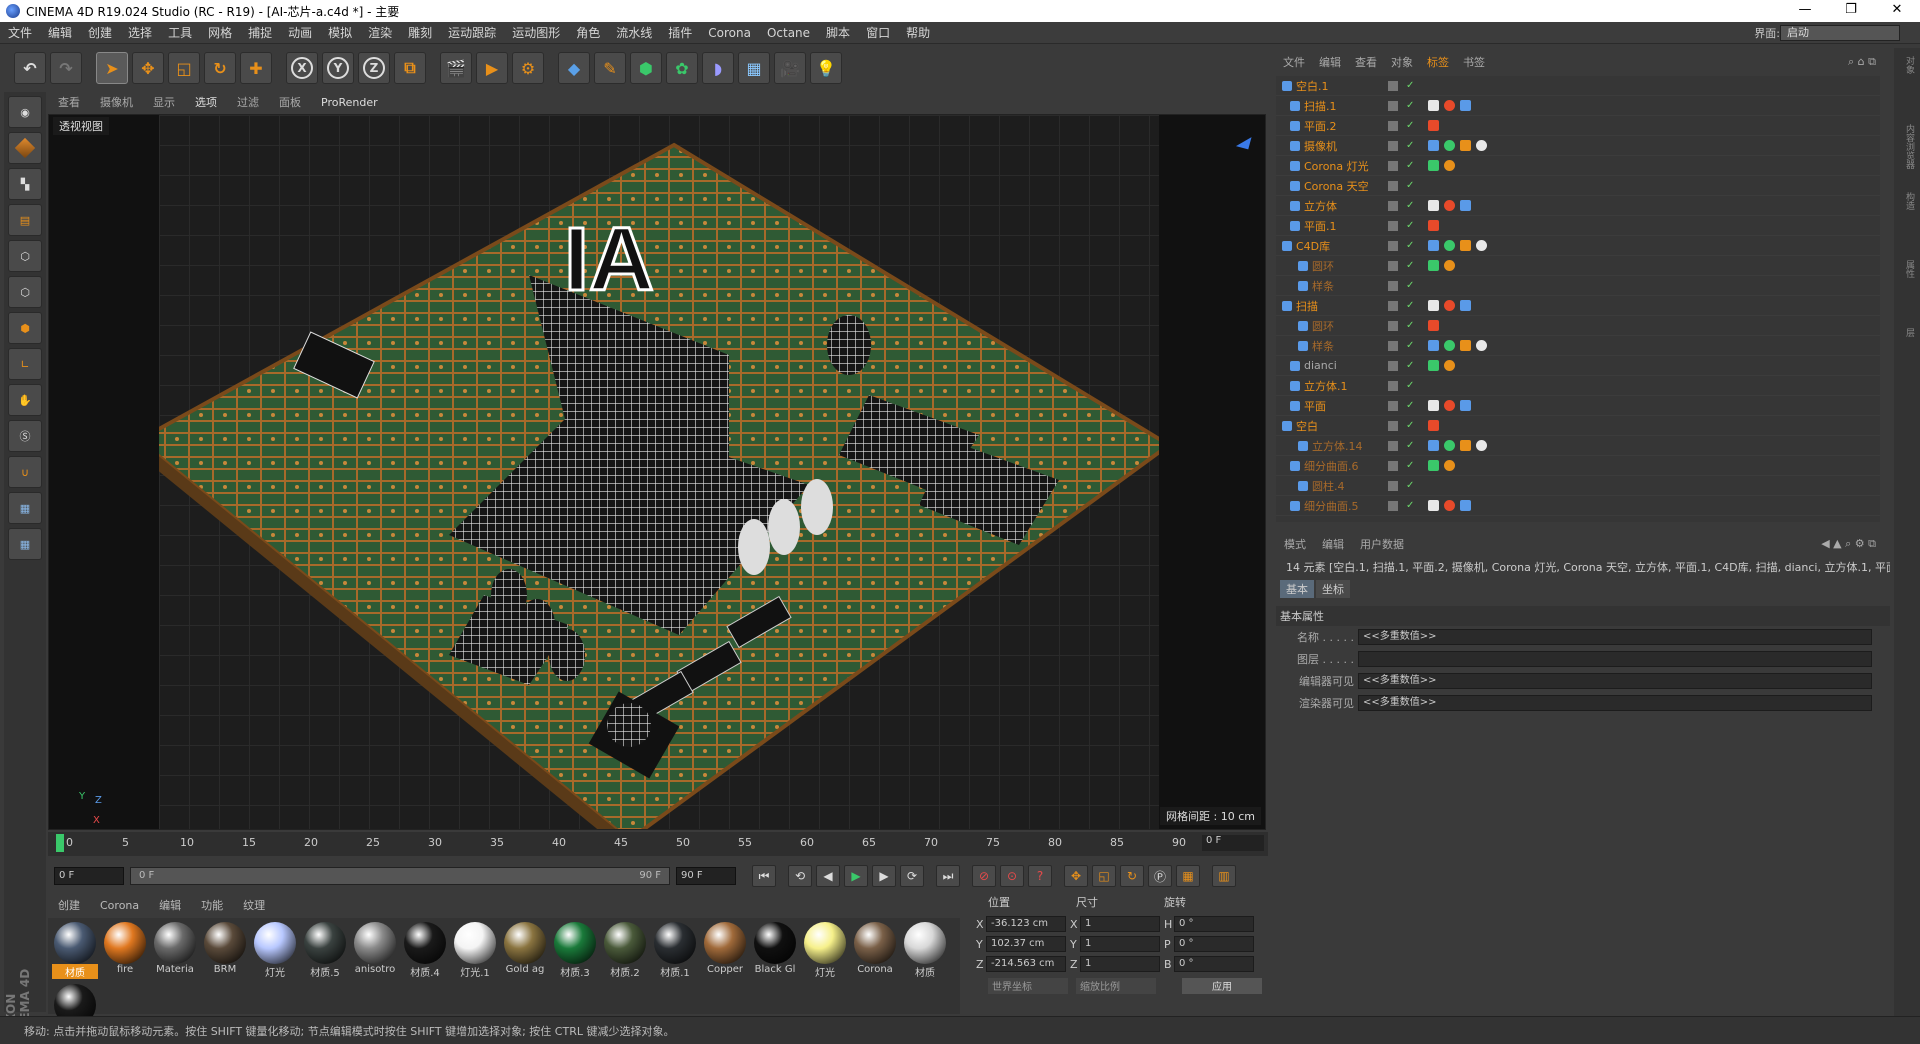 The width and height of the screenshot is (1920, 1044). What do you see at coordinates (706, 876) in the screenshot?
I see `end-frame-field: 90 F` at bounding box center [706, 876].